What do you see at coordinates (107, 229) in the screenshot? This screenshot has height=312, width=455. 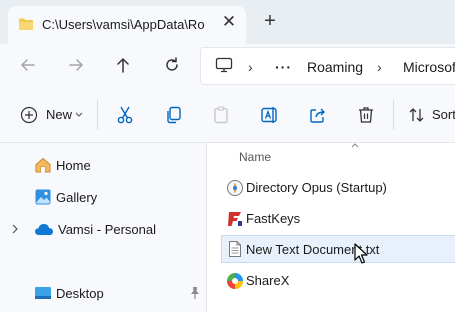 I see `sidebar-item-label: Vamsi - Personal` at bounding box center [107, 229].